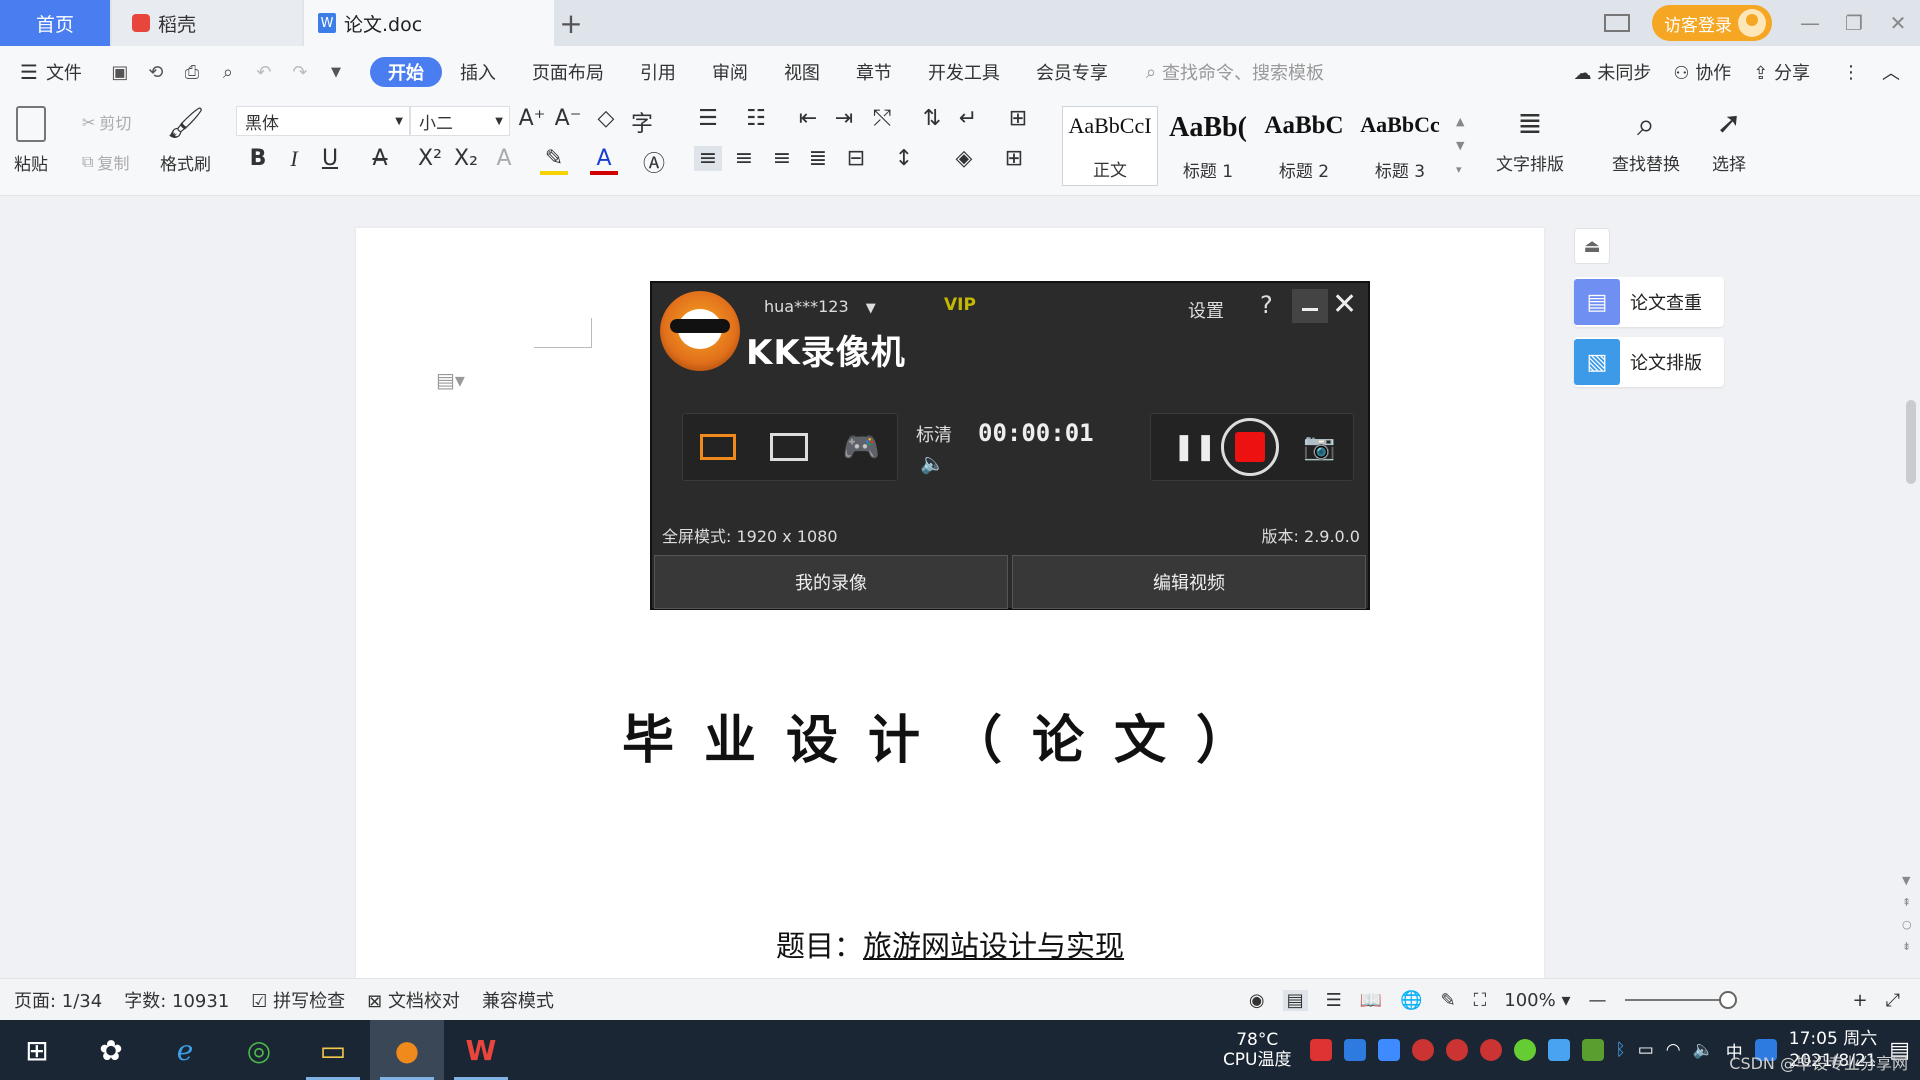 The height and width of the screenshot is (1080, 1920). What do you see at coordinates (1072, 72) in the screenshot?
I see `menu-member: 会员专享` at bounding box center [1072, 72].